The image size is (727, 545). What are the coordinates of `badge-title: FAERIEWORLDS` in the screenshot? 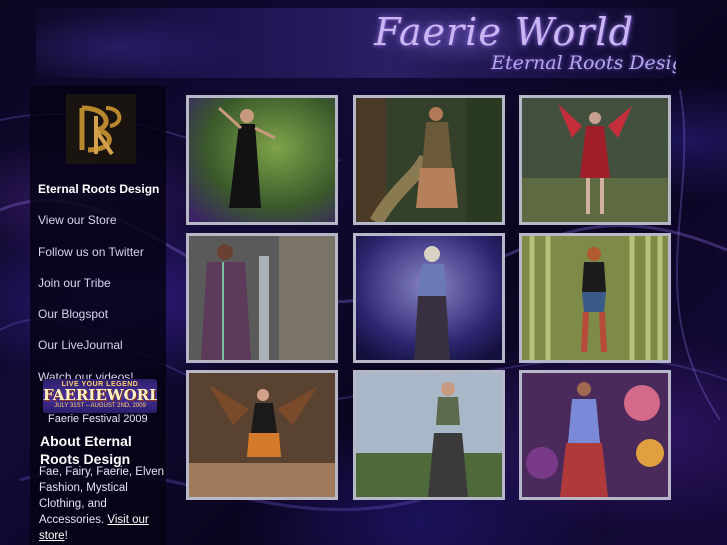 It's located at (100, 395).